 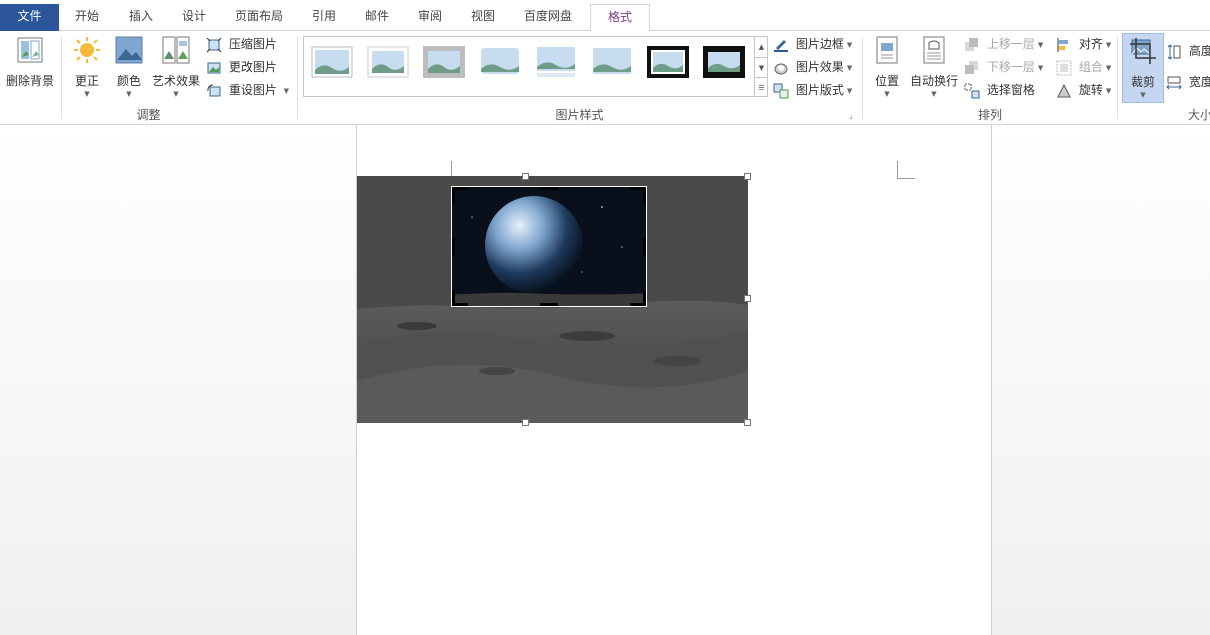 I want to click on tab-review: 审阅, so click(x=430, y=17).